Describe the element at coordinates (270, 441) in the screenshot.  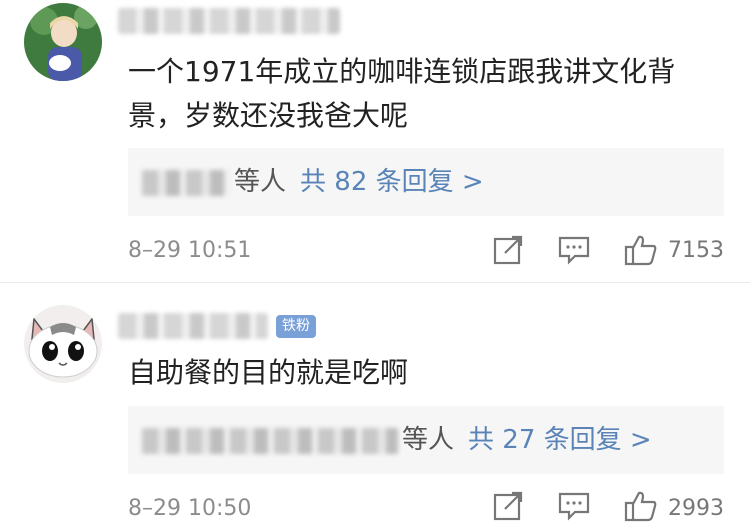
I see `replier-names-blurred` at that location.